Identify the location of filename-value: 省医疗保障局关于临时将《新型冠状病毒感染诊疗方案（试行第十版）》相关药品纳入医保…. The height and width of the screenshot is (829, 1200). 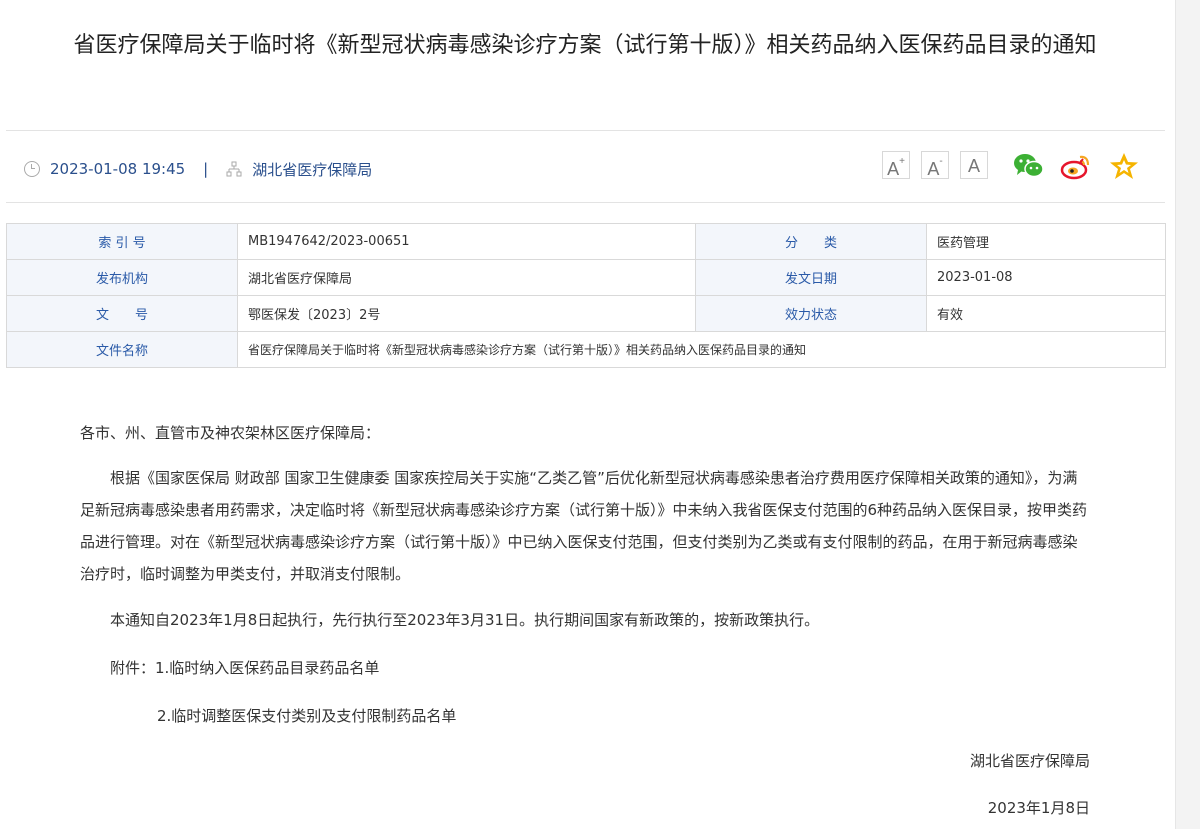
(701, 349).